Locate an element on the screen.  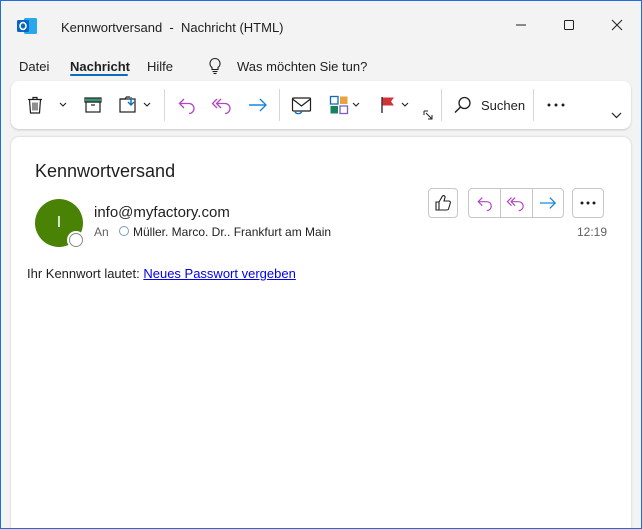
move-icon is located at coordinates (127, 104).